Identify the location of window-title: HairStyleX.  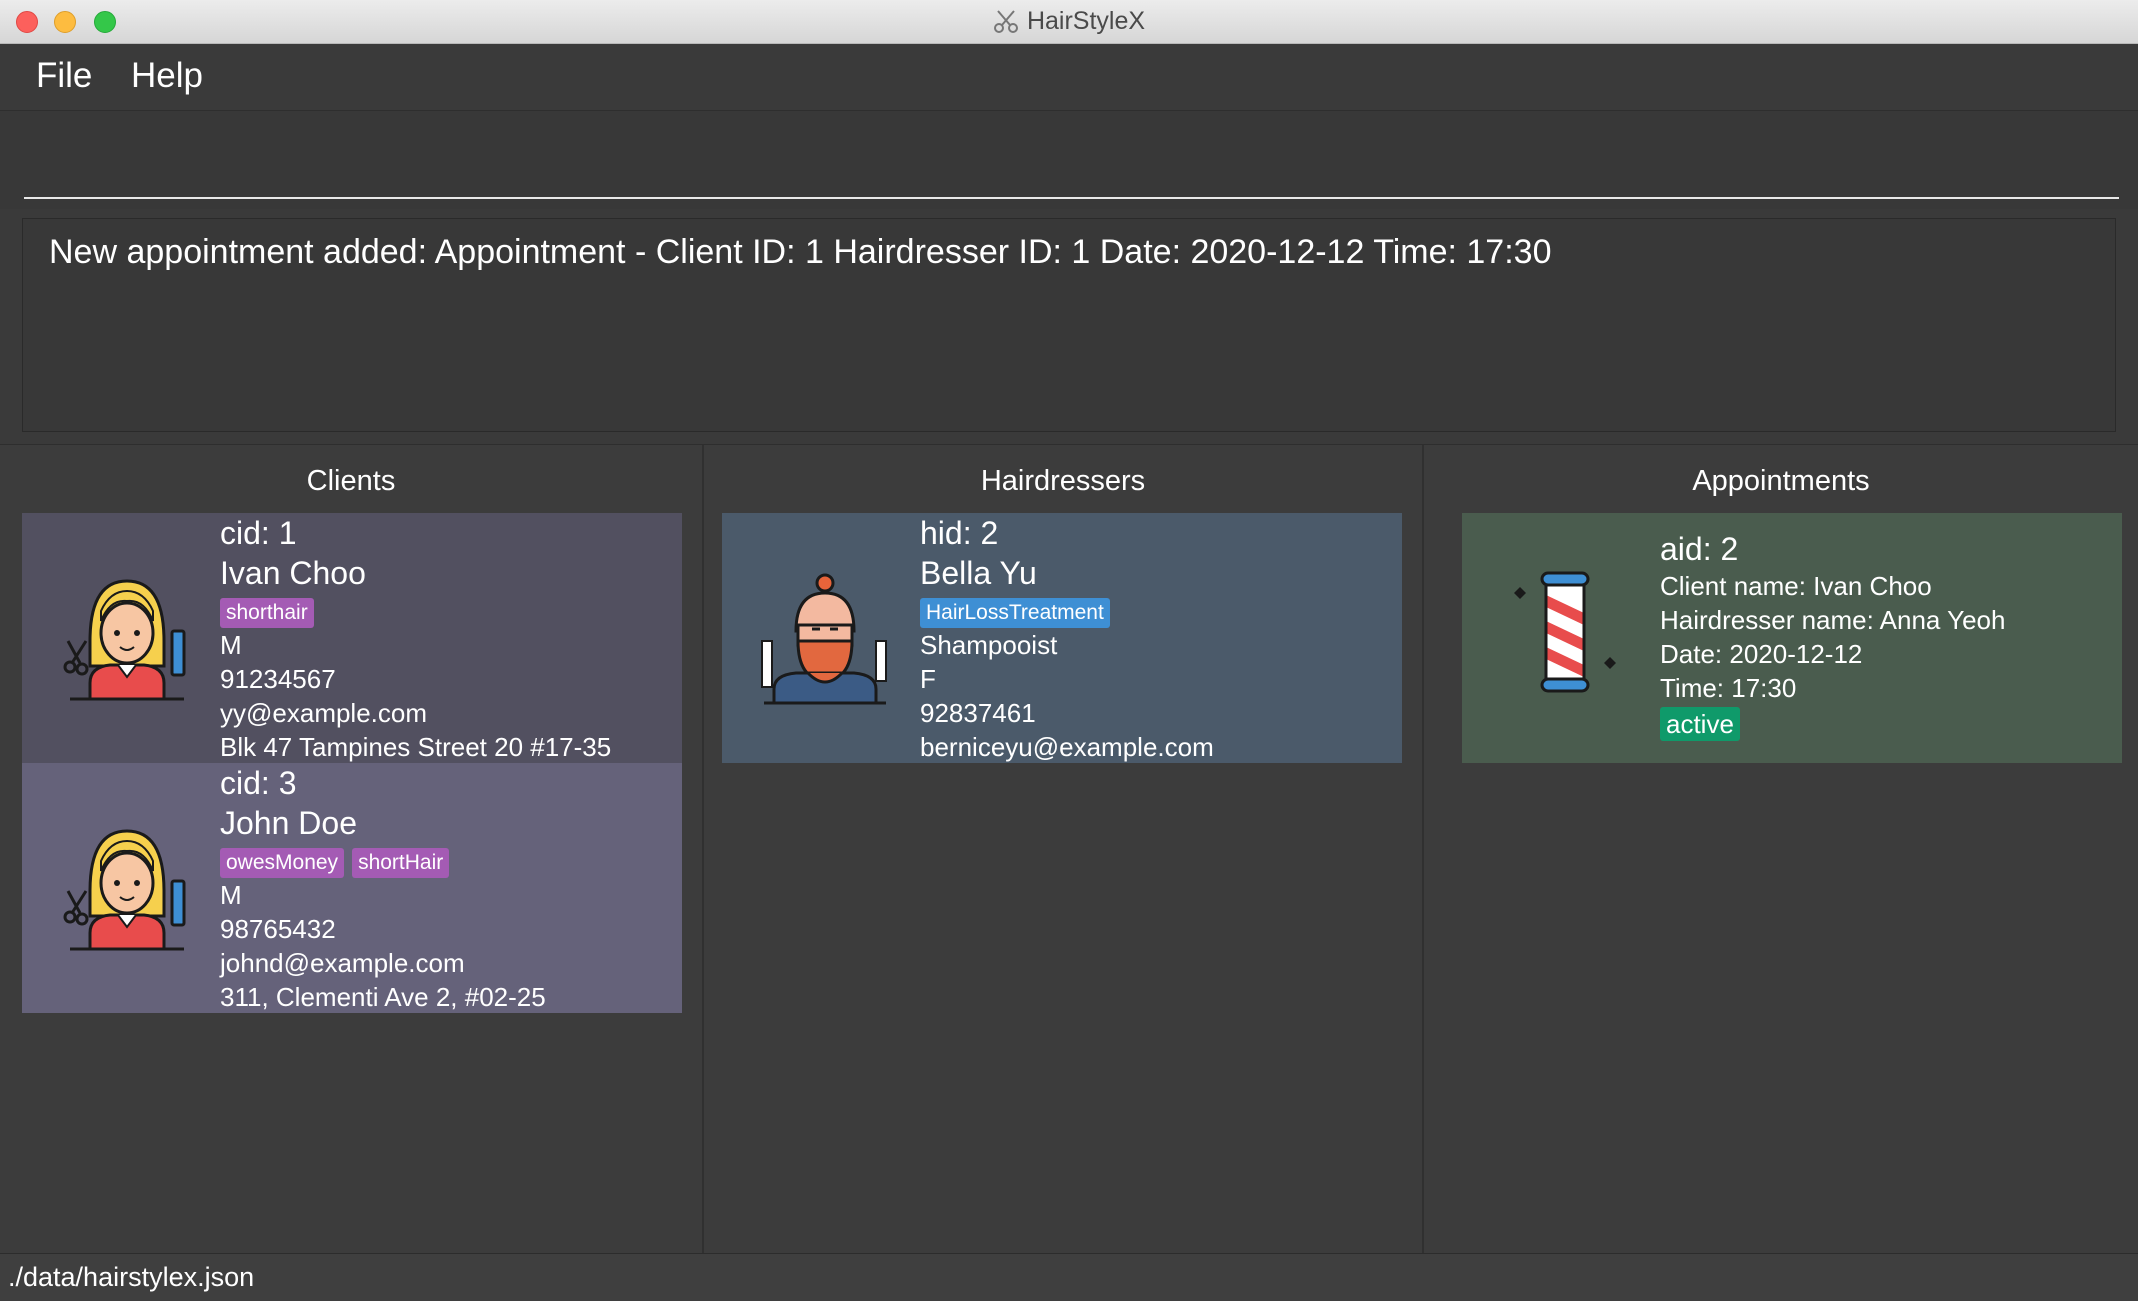
(1086, 21).